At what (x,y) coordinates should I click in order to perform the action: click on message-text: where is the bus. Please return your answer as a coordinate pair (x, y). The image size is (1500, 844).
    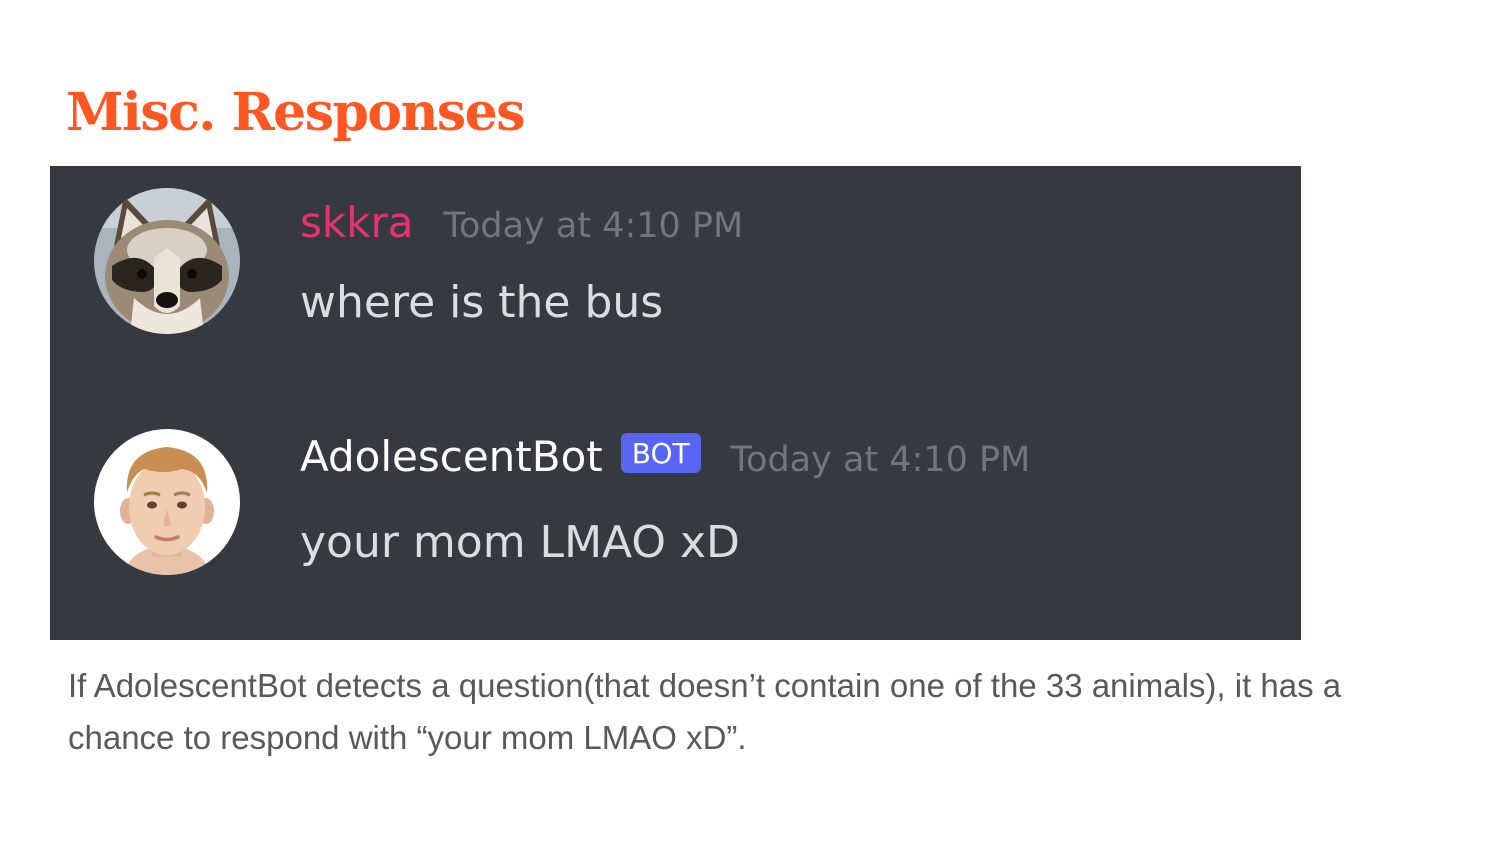
    Looking at the image, I should click on (482, 302).